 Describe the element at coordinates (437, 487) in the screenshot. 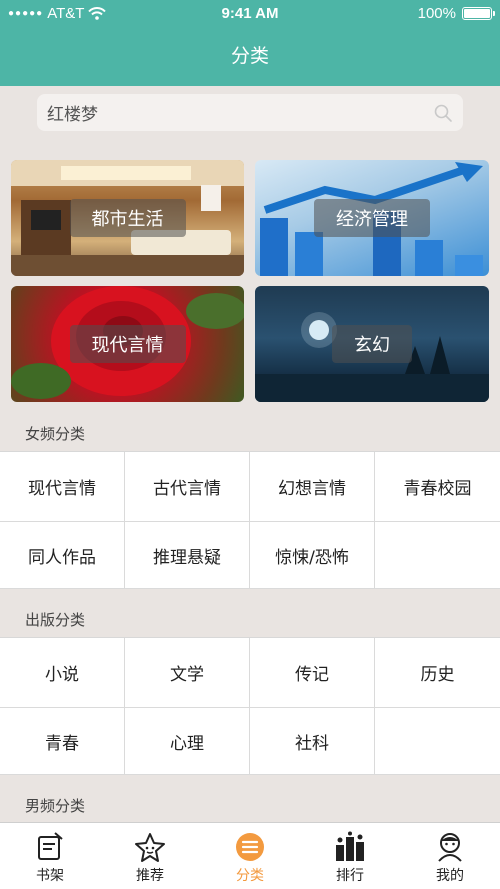

I see `category-item: 青春校园` at that location.